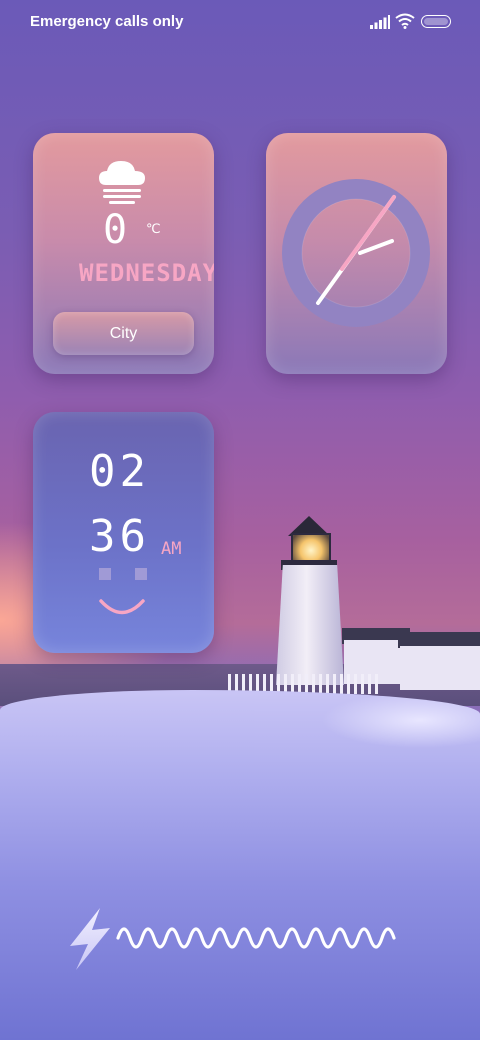  Describe the element at coordinates (440, 668) in the screenshot. I see `house` at that location.